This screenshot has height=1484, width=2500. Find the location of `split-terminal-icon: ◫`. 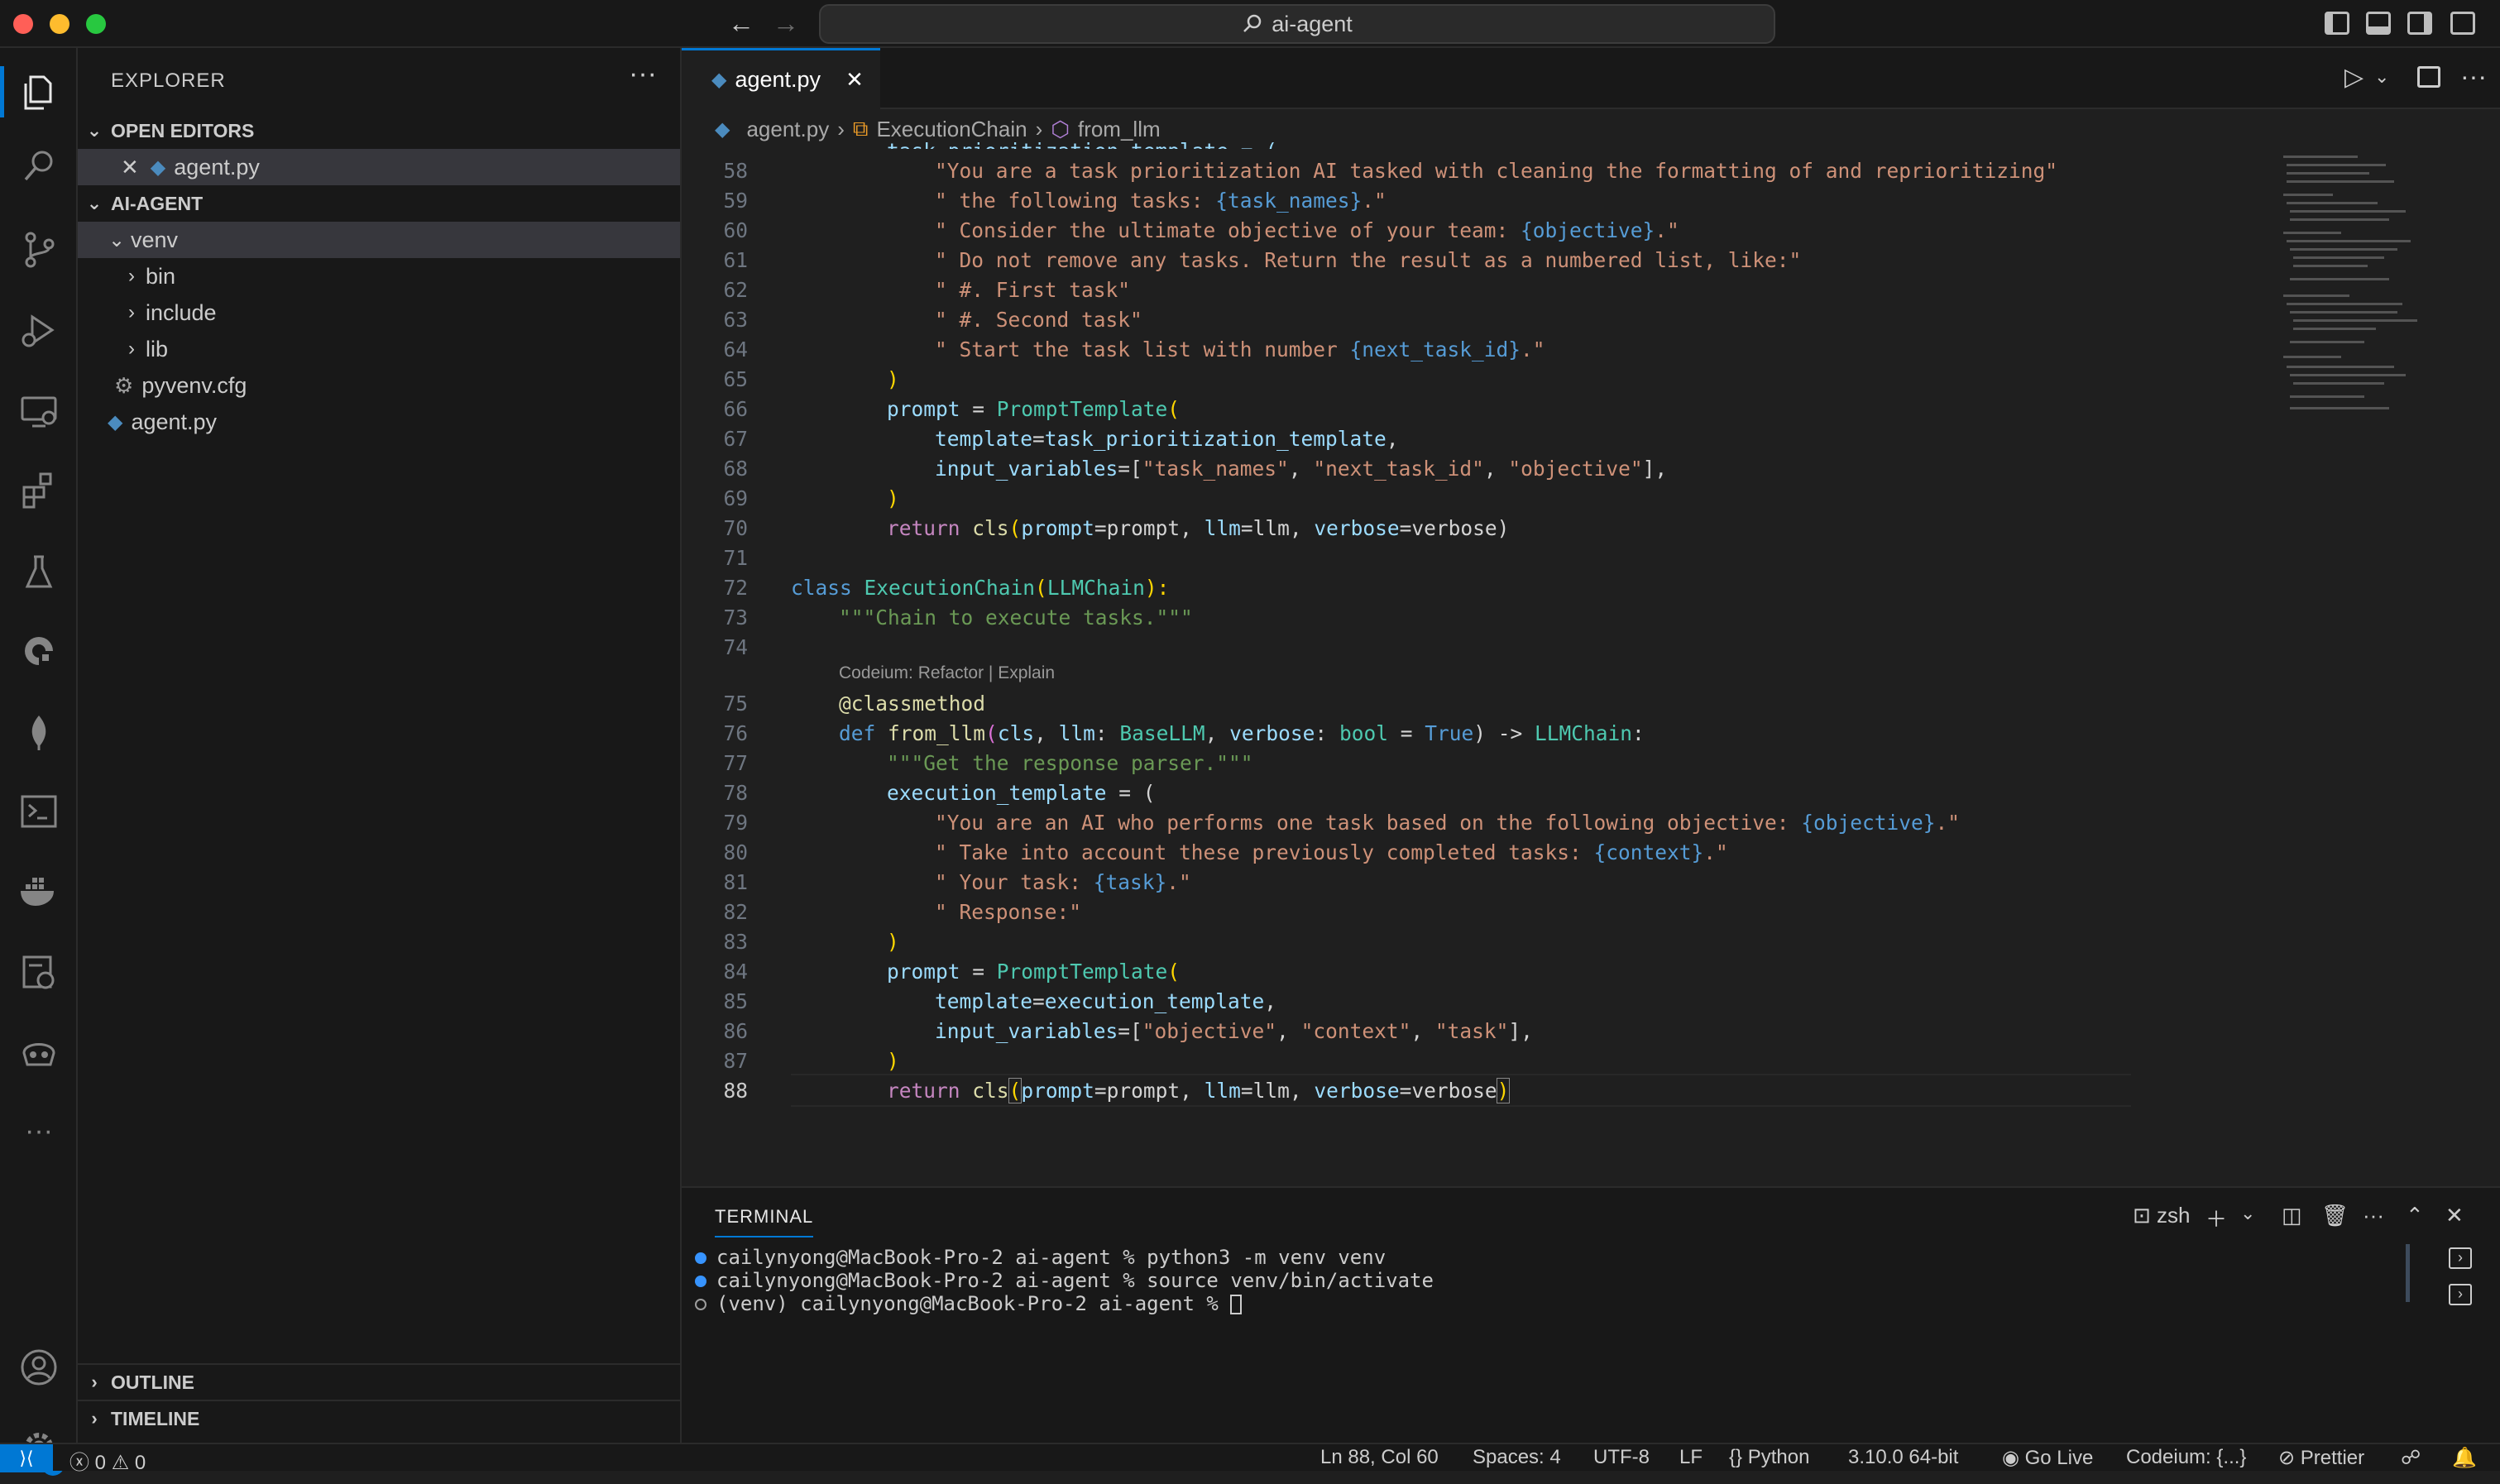

split-terminal-icon: ◫ is located at coordinates (2292, 1215).